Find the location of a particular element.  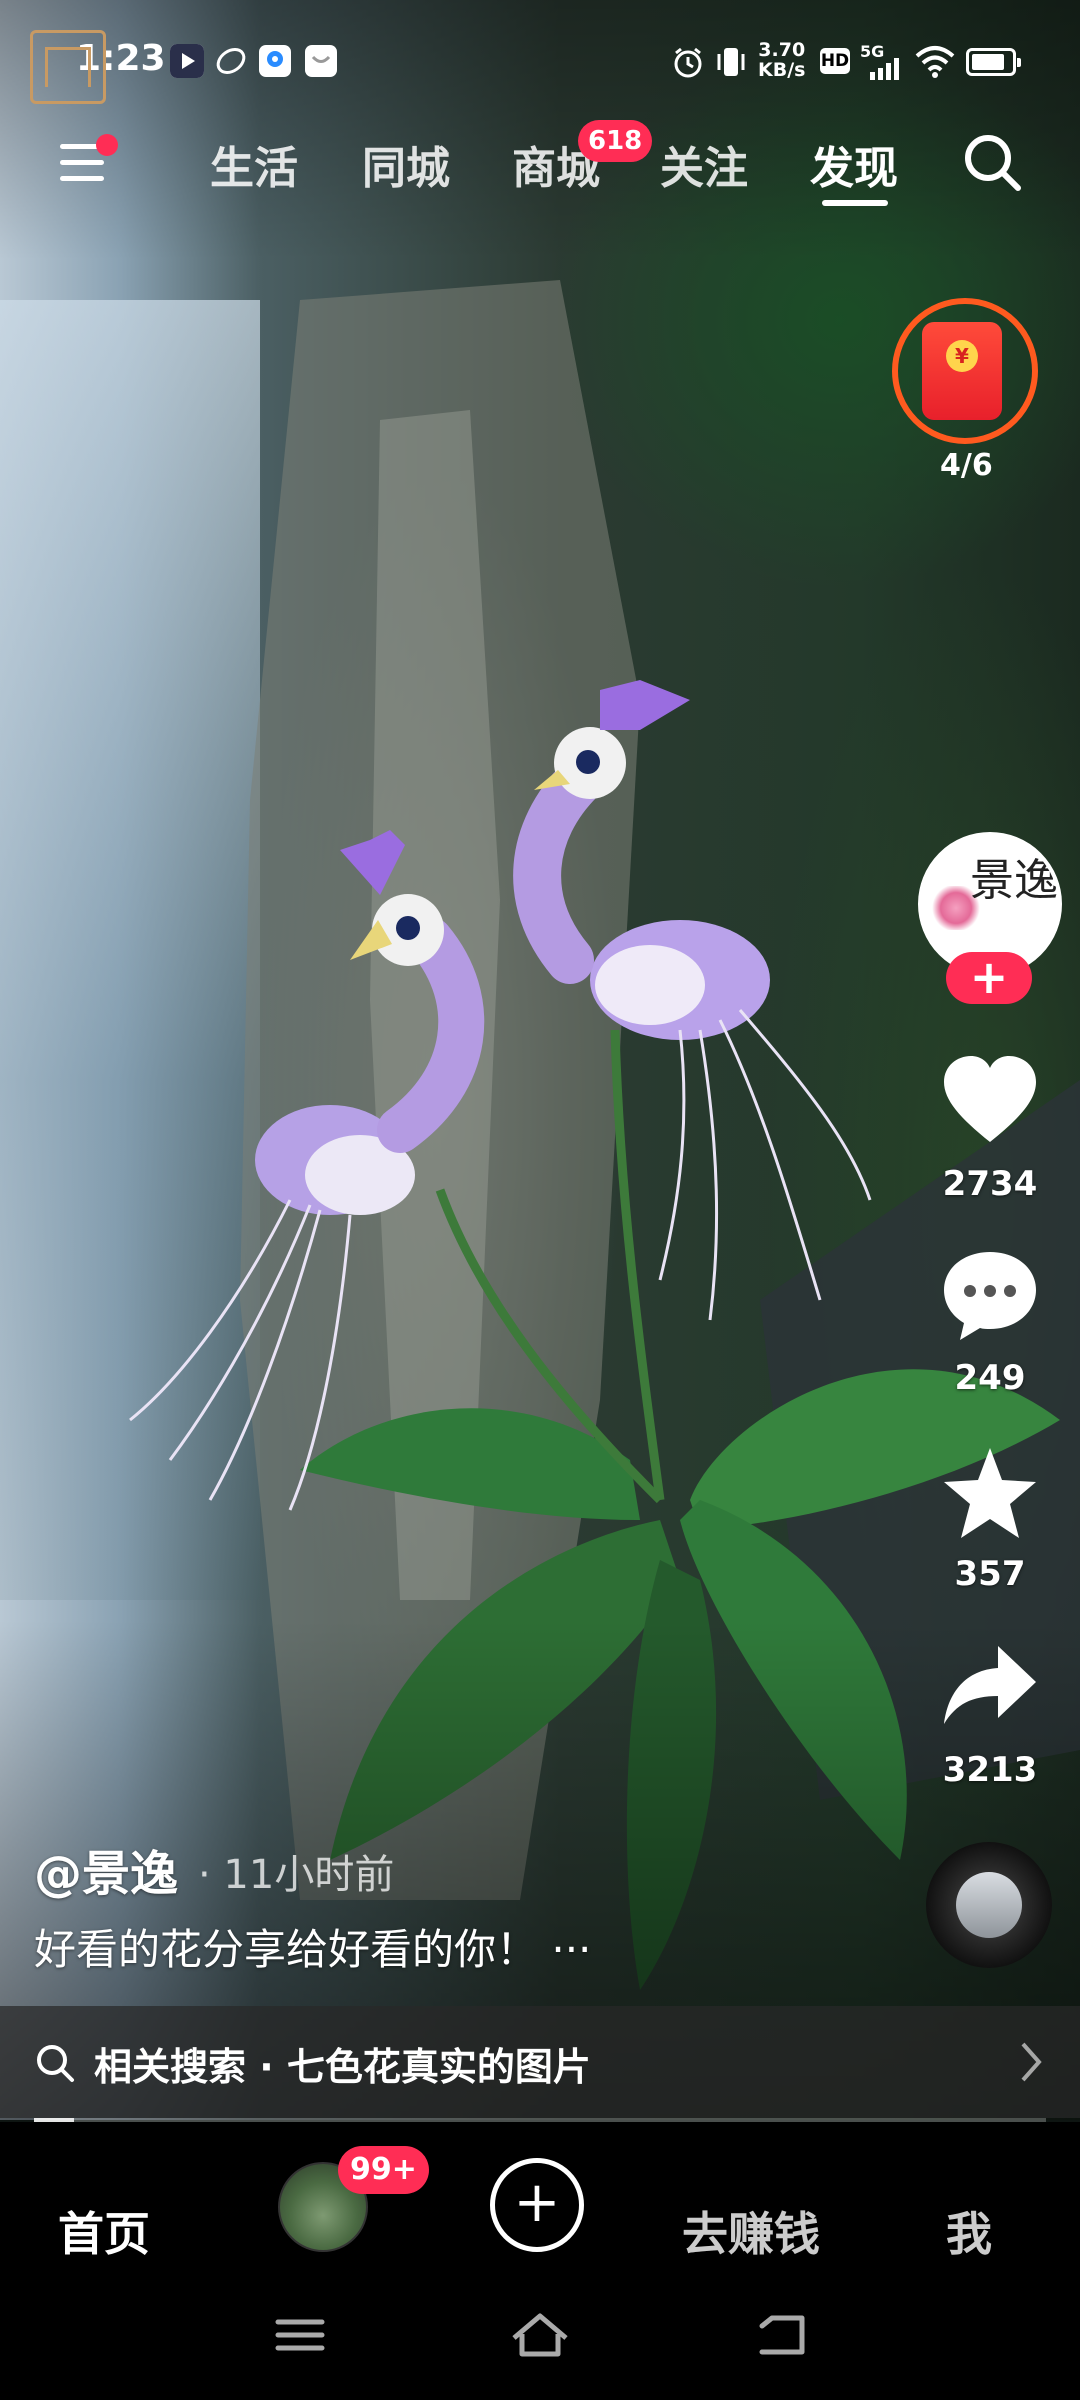

menu-button is located at coordinates (89, 161).